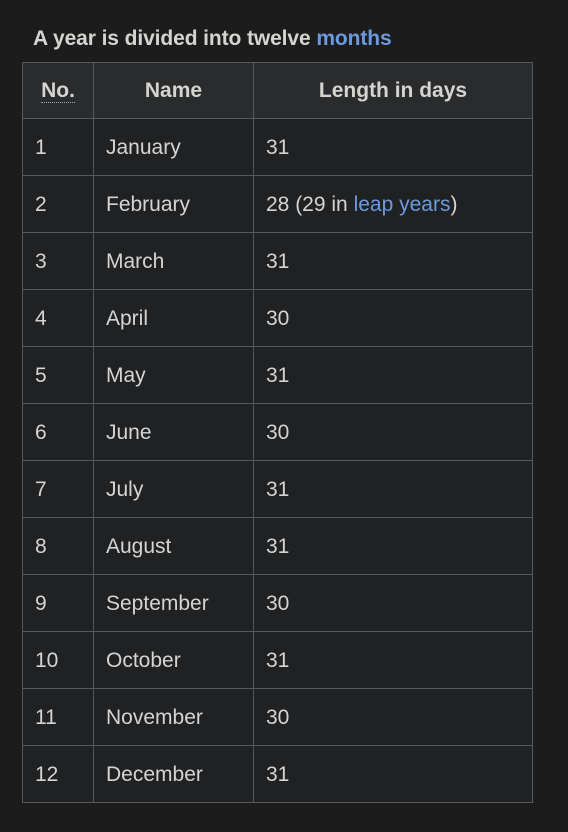 Image resolution: width=568 pixels, height=832 pixels. I want to click on table-row: 3 March 31, so click(277, 261).